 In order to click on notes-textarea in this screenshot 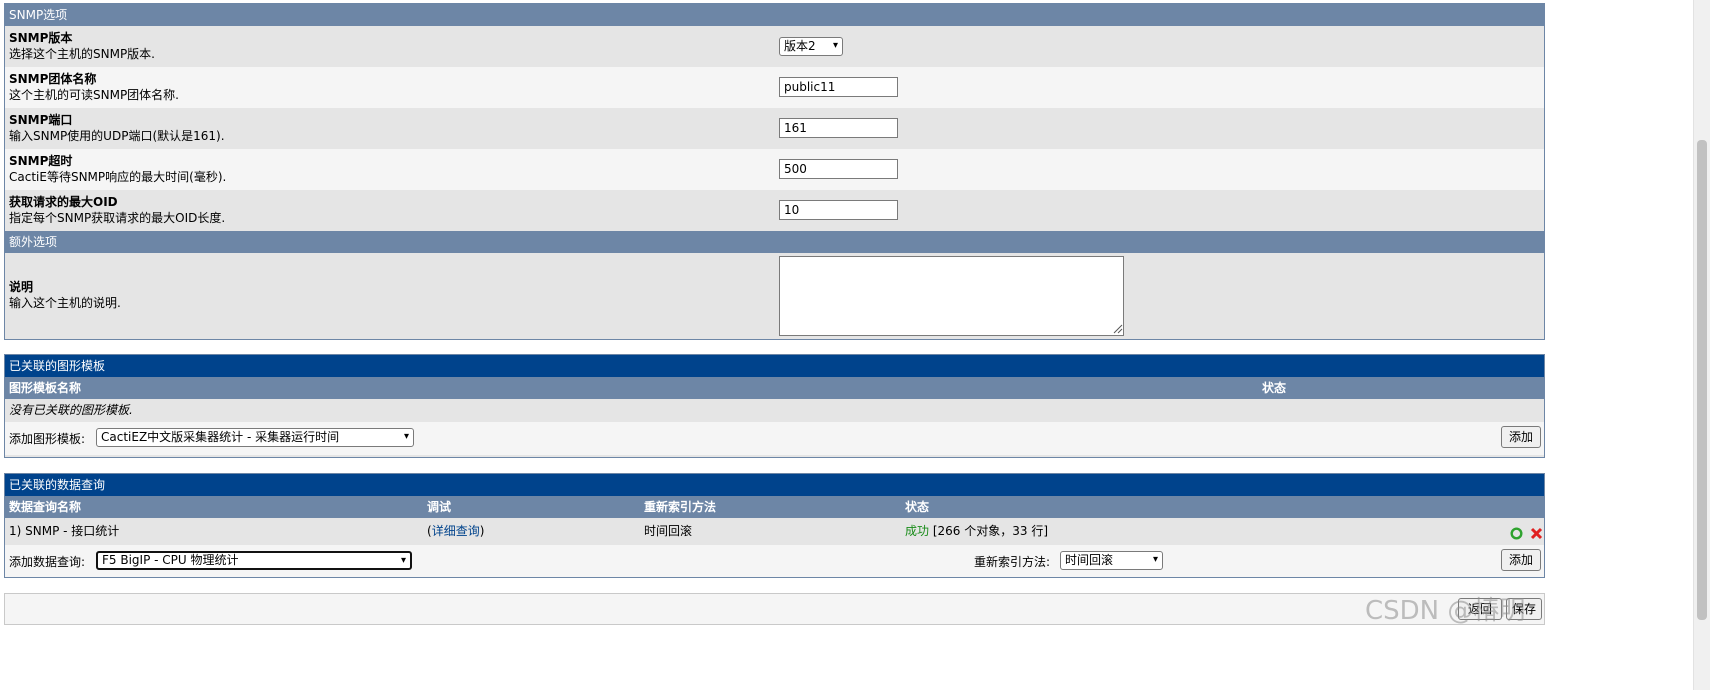, I will do `click(951, 296)`.